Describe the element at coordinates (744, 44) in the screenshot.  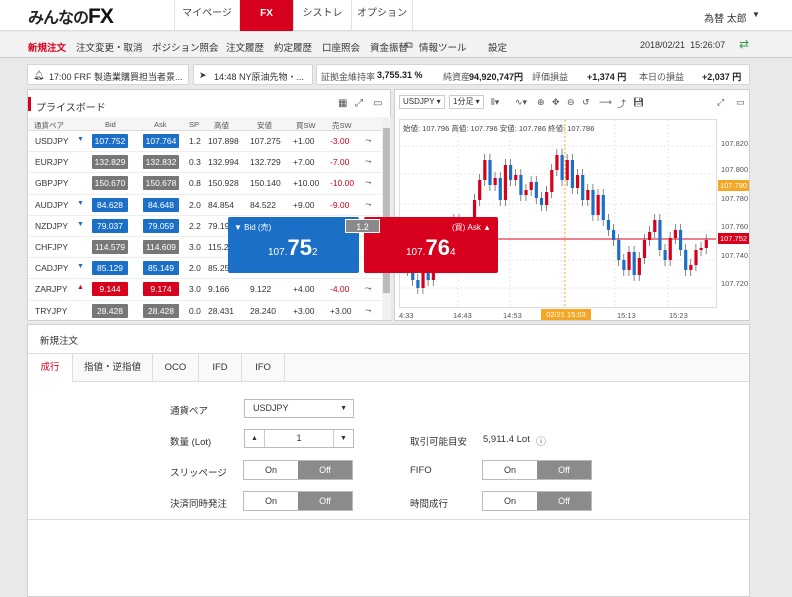
I see `refresh-icon: ⇄` at that location.